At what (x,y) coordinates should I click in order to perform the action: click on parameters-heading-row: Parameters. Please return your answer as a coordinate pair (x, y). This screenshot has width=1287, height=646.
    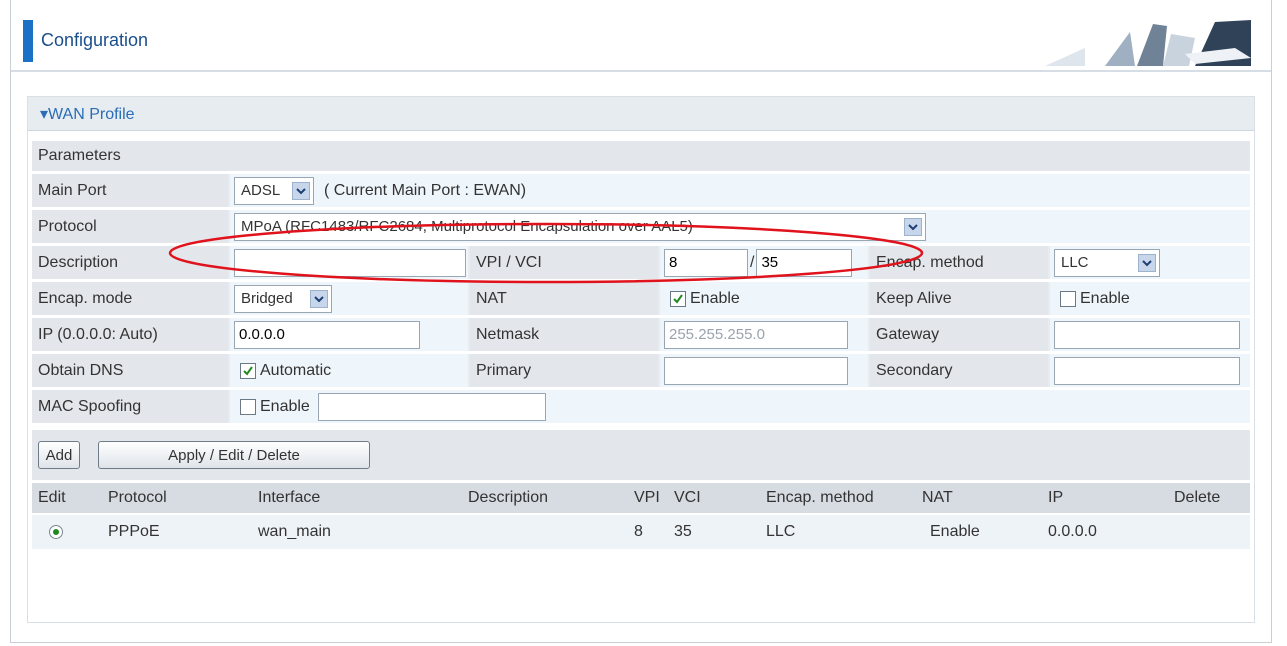
    Looking at the image, I should click on (641, 156).